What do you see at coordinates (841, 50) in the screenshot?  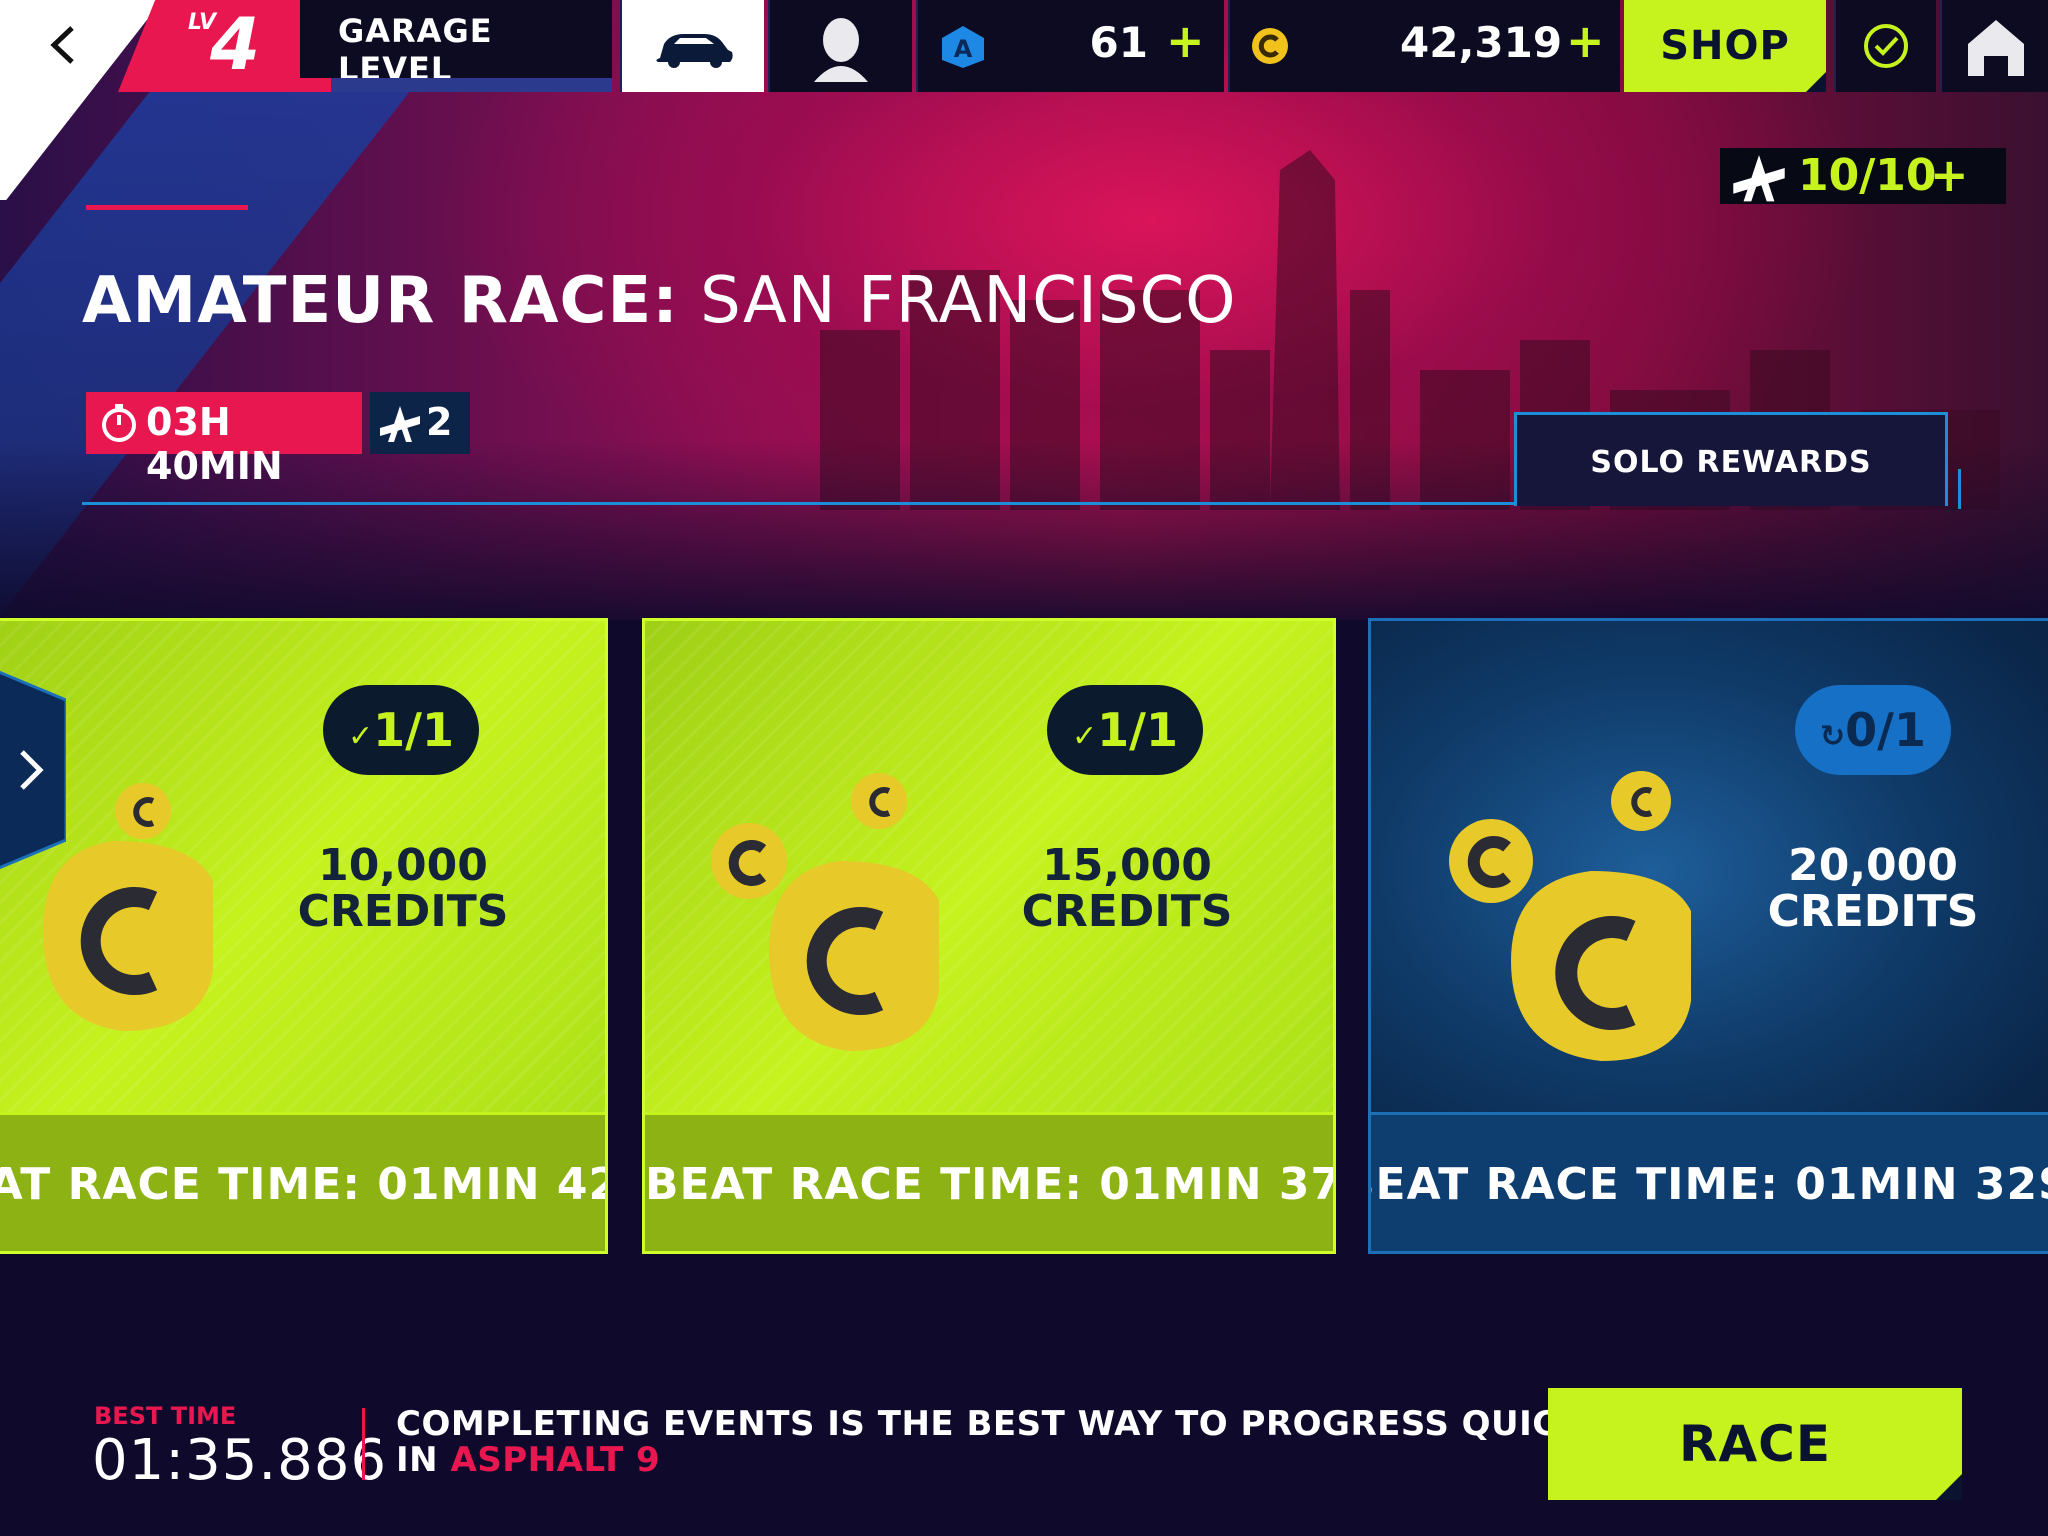 I see `user-avatar-icon` at bounding box center [841, 50].